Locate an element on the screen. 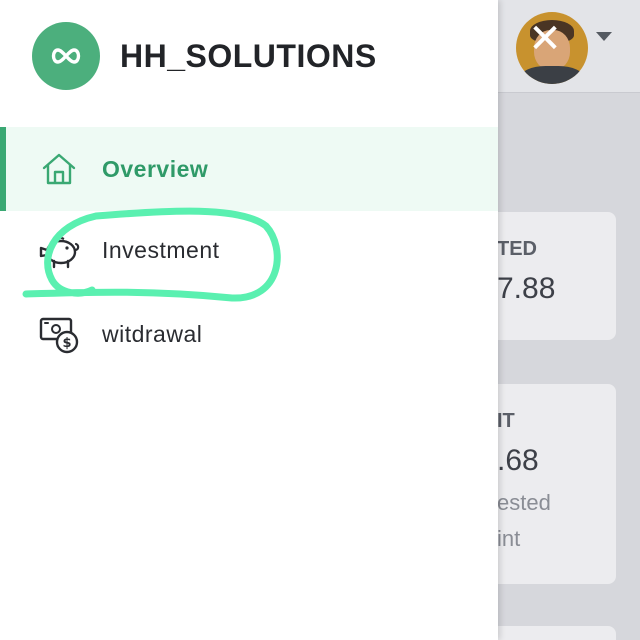  cash-withdrawal-icon: $ is located at coordinates (59, 334).